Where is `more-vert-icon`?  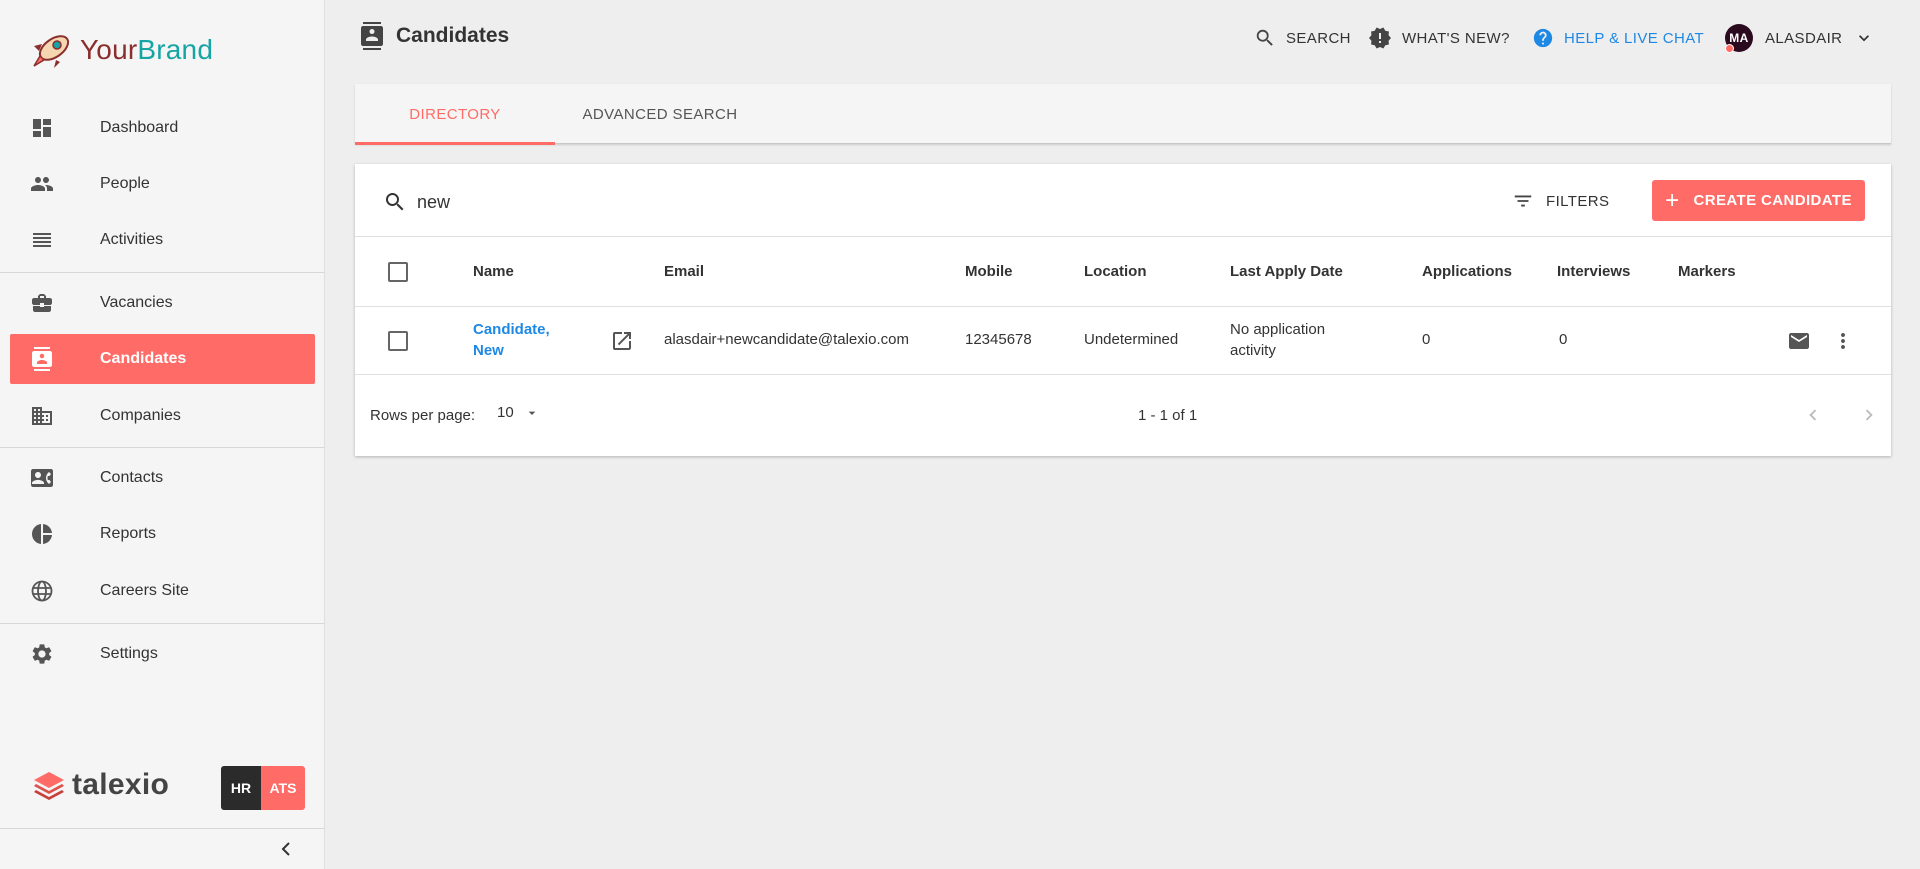 more-vert-icon is located at coordinates (1843, 341).